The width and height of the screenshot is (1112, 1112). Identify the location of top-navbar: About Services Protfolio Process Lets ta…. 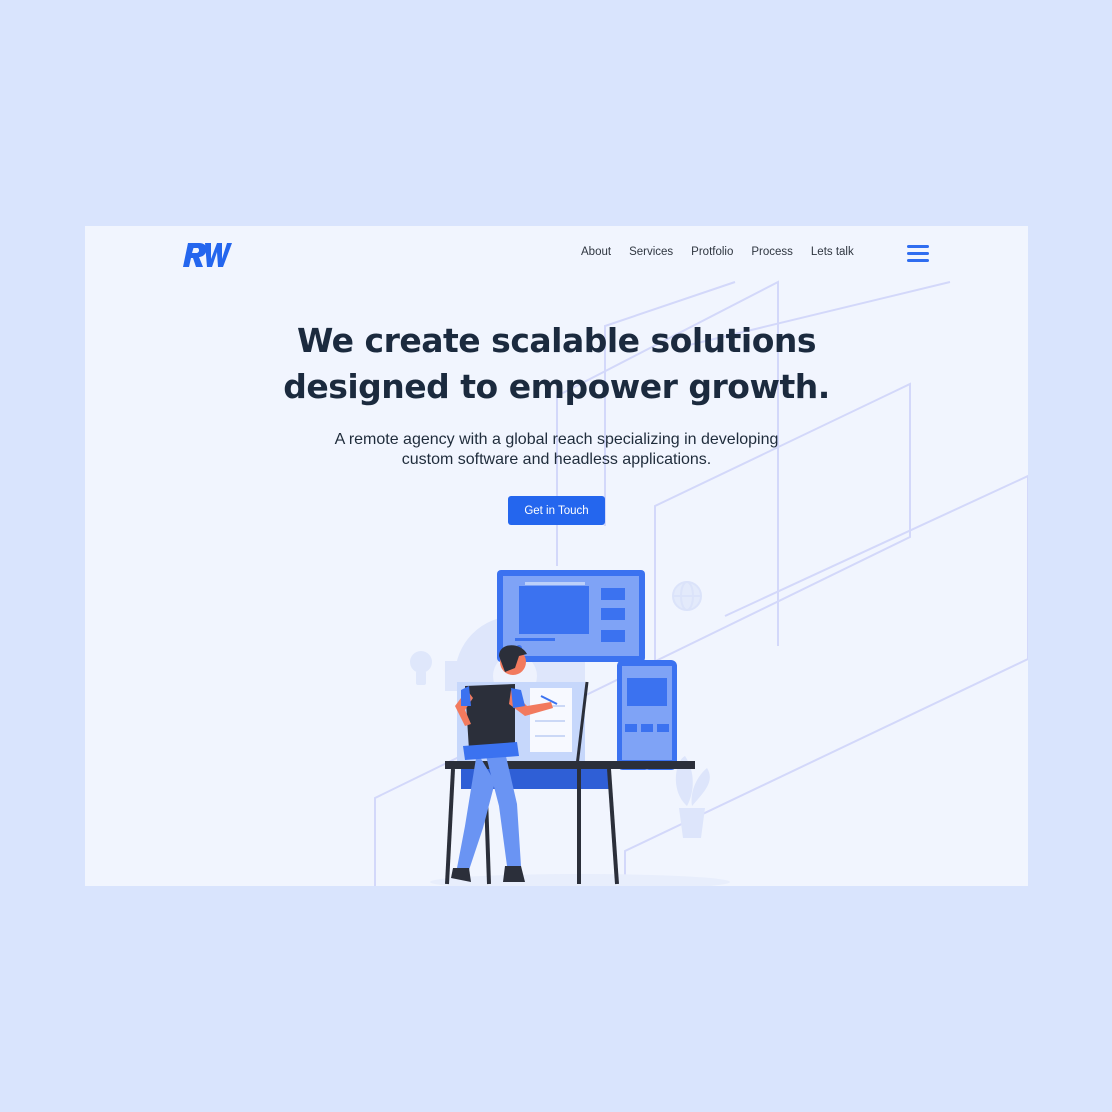
(556, 254).